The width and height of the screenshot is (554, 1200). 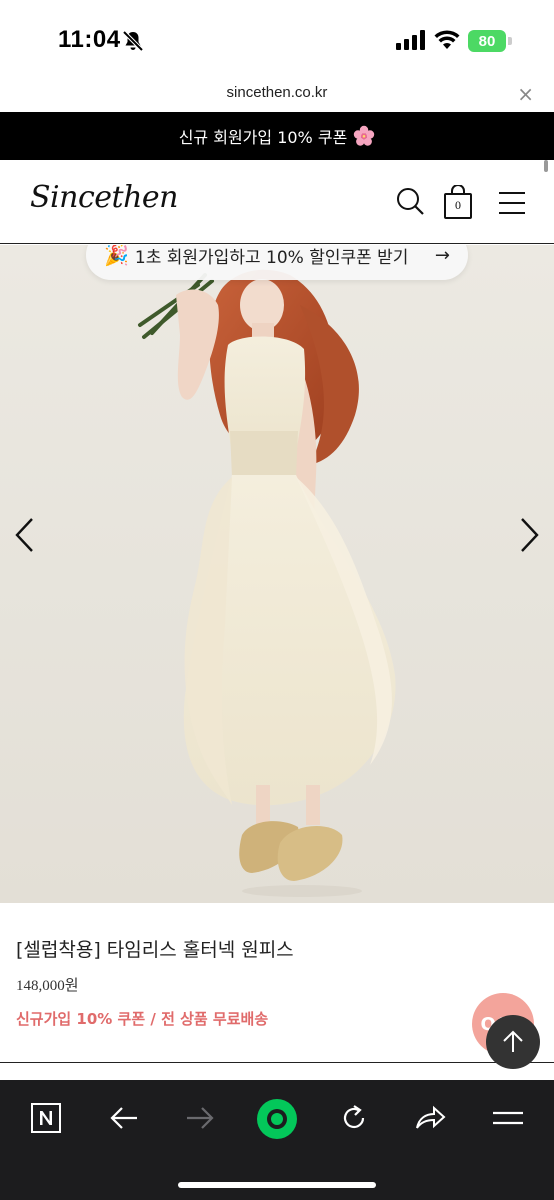 What do you see at coordinates (487, 41) in the screenshot?
I see `battery-level: 80` at bounding box center [487, 41].